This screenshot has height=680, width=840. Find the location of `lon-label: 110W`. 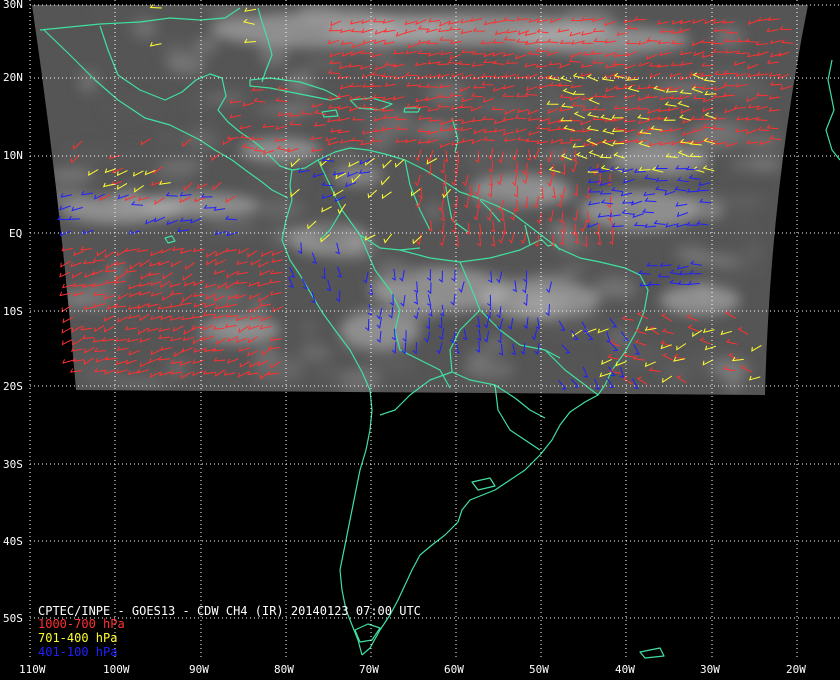

lon-label: 110W is located at coordinates (32, 669).